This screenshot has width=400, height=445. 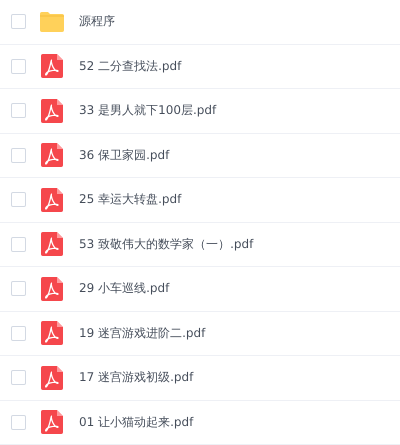 I want to click on file-name: 19 迷宫游戏进阶二.pdf, so click(x=142, y=333).